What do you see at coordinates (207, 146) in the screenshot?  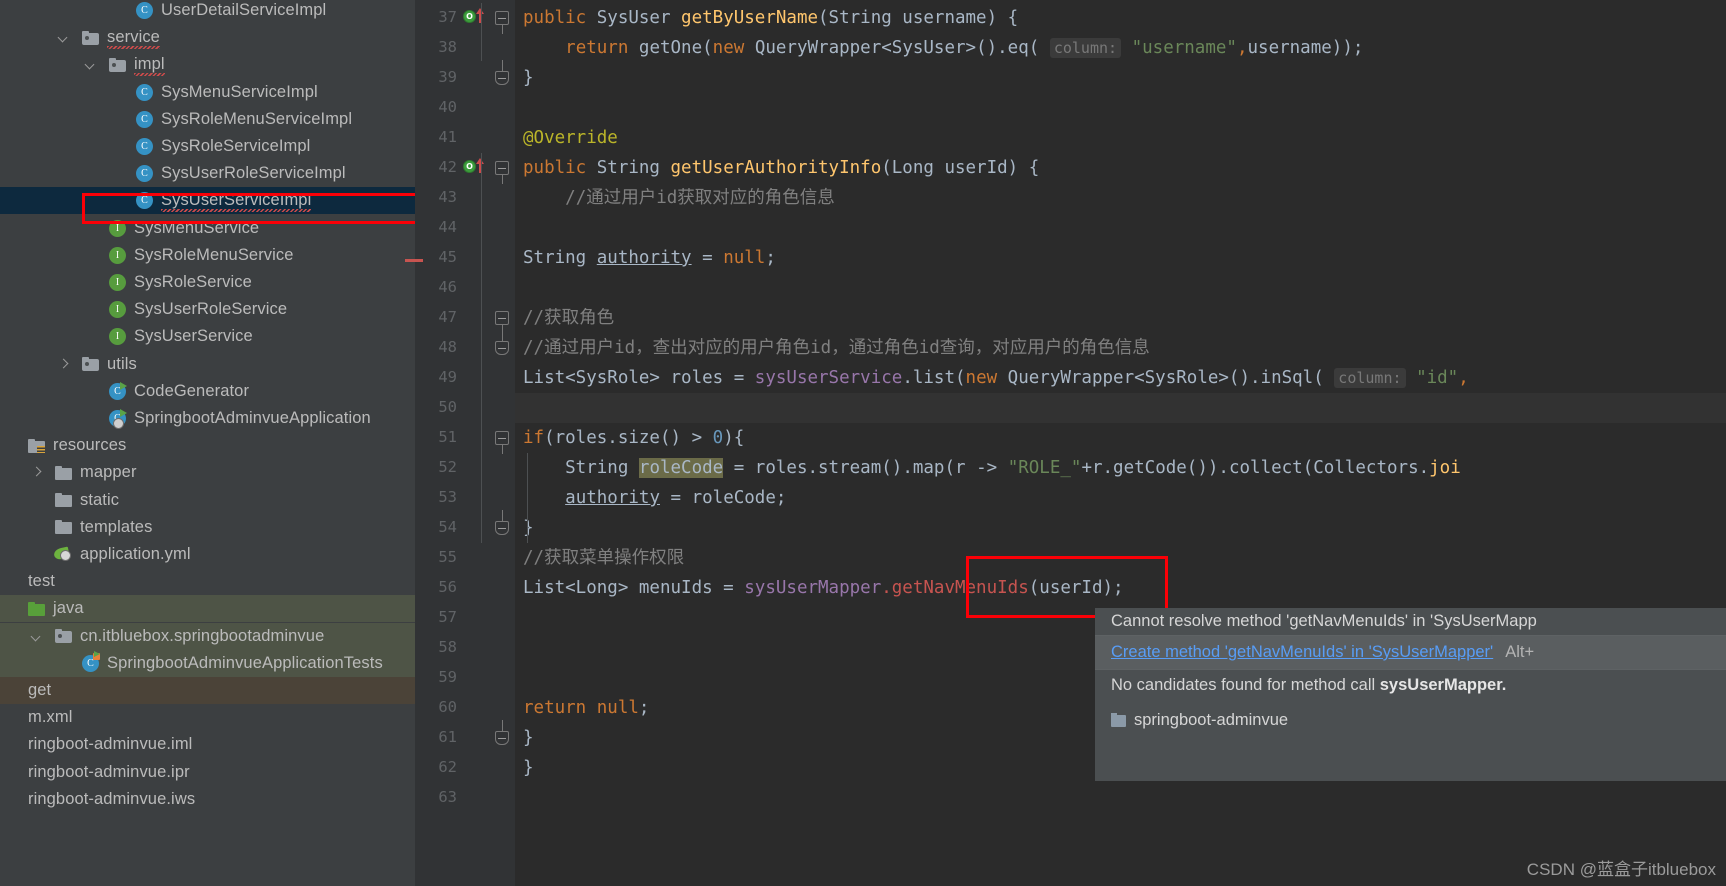 I see `tree-item: C SysRoleServiceImpl` at bounding box center [207, 146].